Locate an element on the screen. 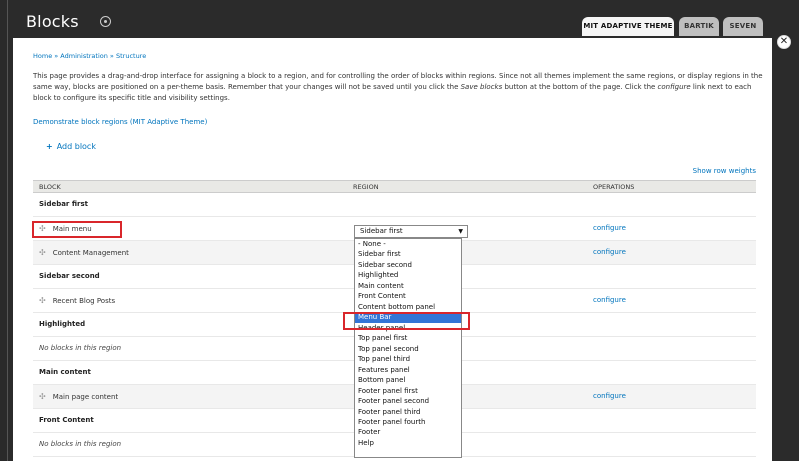 The width and height of the screenshot is (799, 461). page-title: Blocks is located at coordinates (52, 21).